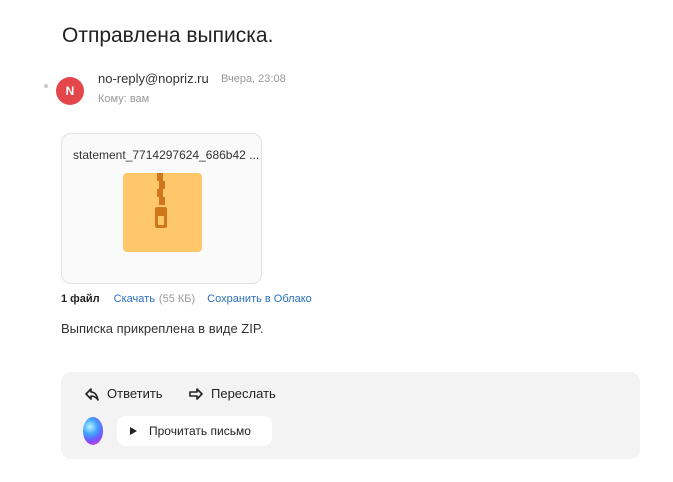 This screenshot has width=673, height=482. Describe the element at coordinates (134, 299) in the screenshot. I see `download-link: Скачать` at that location.